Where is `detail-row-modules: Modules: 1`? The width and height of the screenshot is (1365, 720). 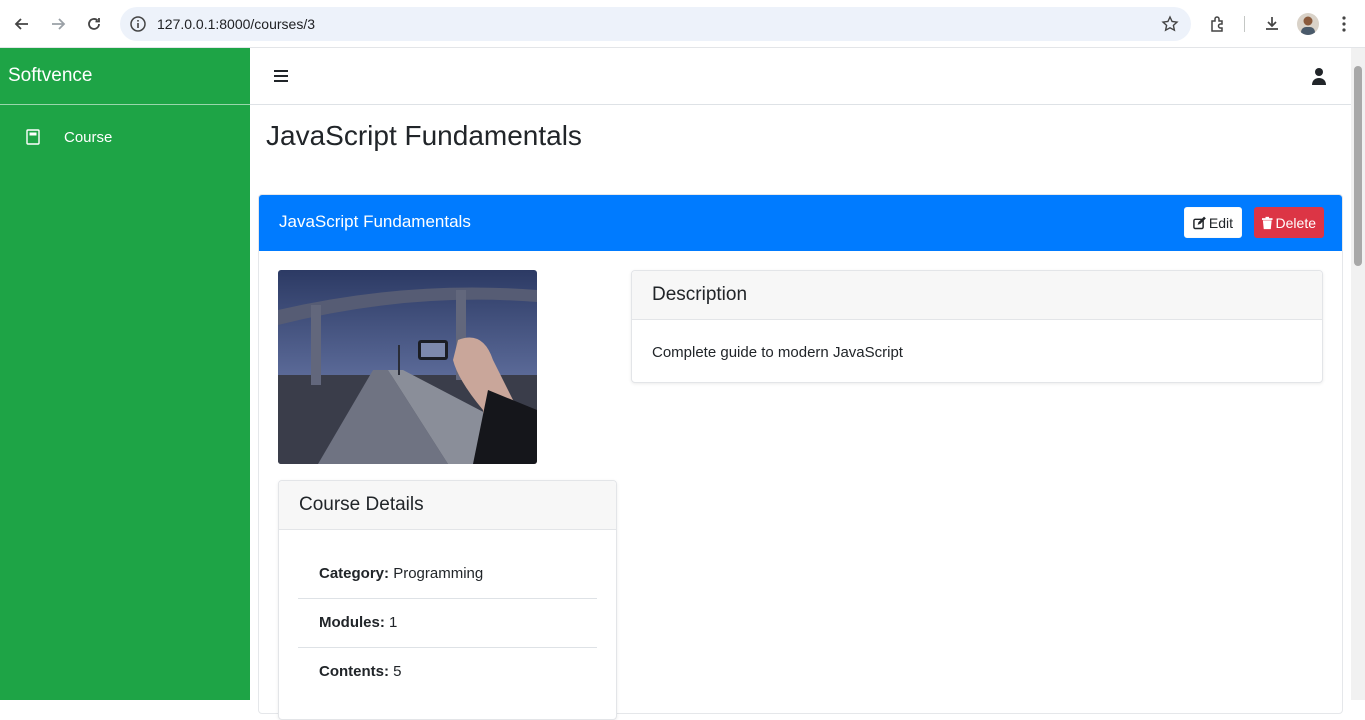 detail-row-modules: Modules: 1 is located at coordinates (447, 623).